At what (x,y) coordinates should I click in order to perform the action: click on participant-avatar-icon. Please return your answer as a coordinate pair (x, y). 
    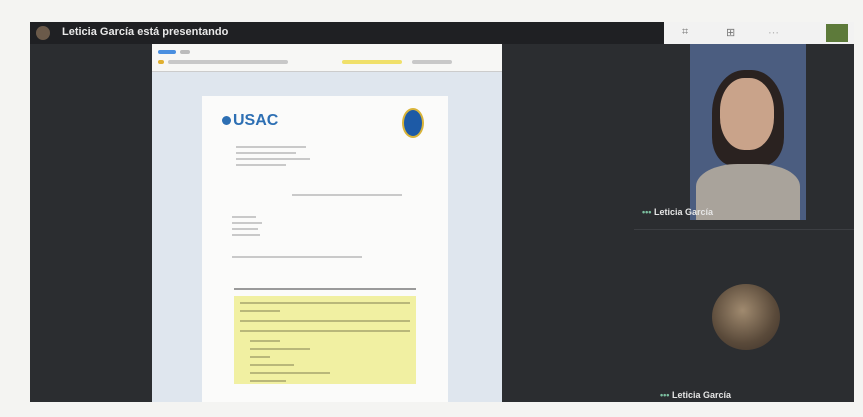
    Looking at the image, I should click on (746, 317).